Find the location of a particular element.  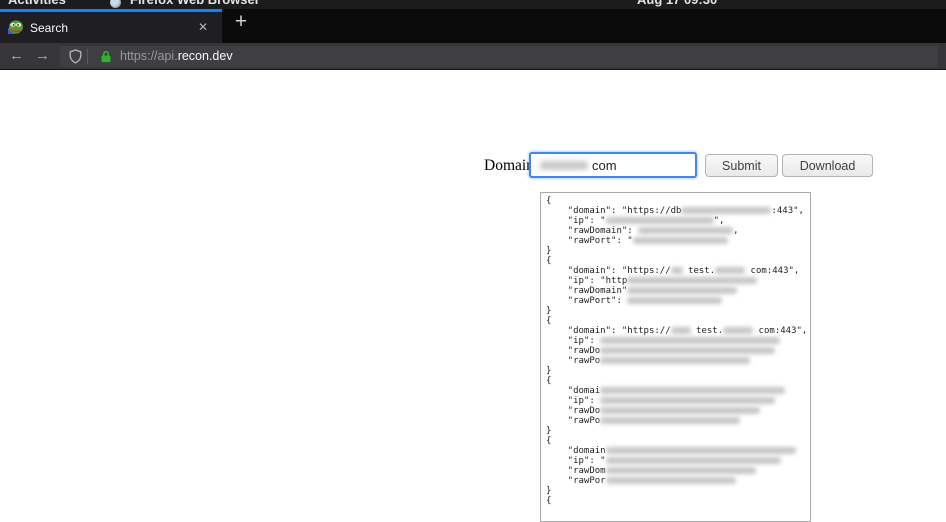

json-line: "ip": " ", is located at coordinates (635, 221).